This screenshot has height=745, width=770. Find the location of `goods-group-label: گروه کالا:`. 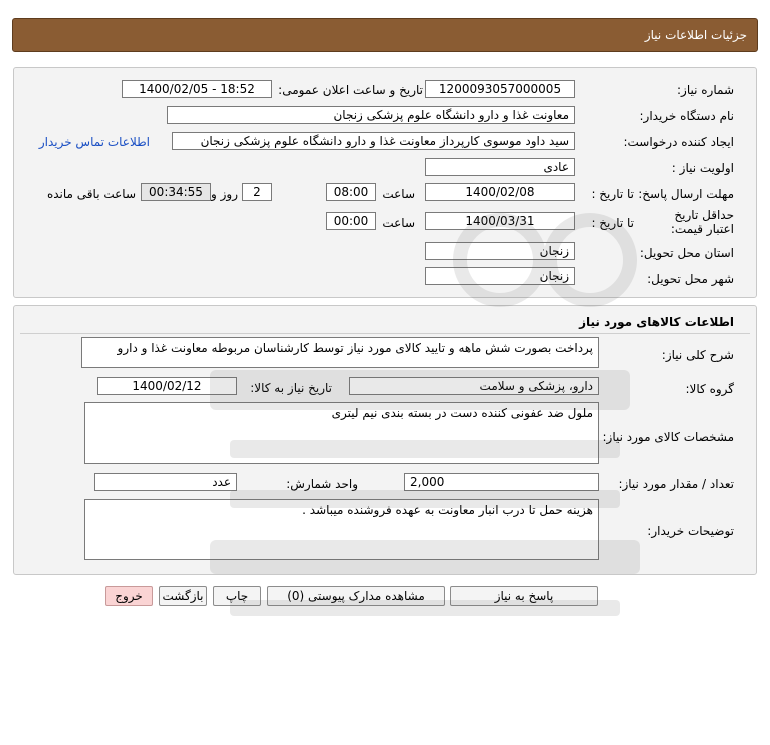

goods-group-label: گروه کالا: is located at coordinates (710, 389).